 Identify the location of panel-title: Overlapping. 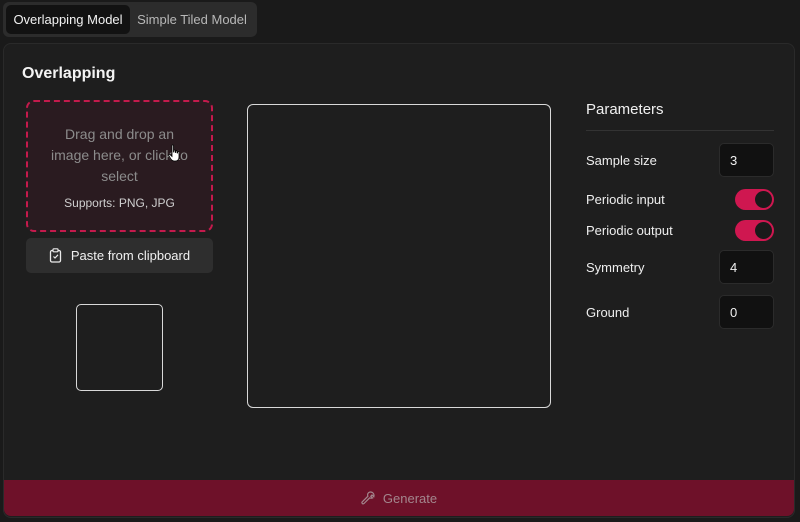
(69, 73).